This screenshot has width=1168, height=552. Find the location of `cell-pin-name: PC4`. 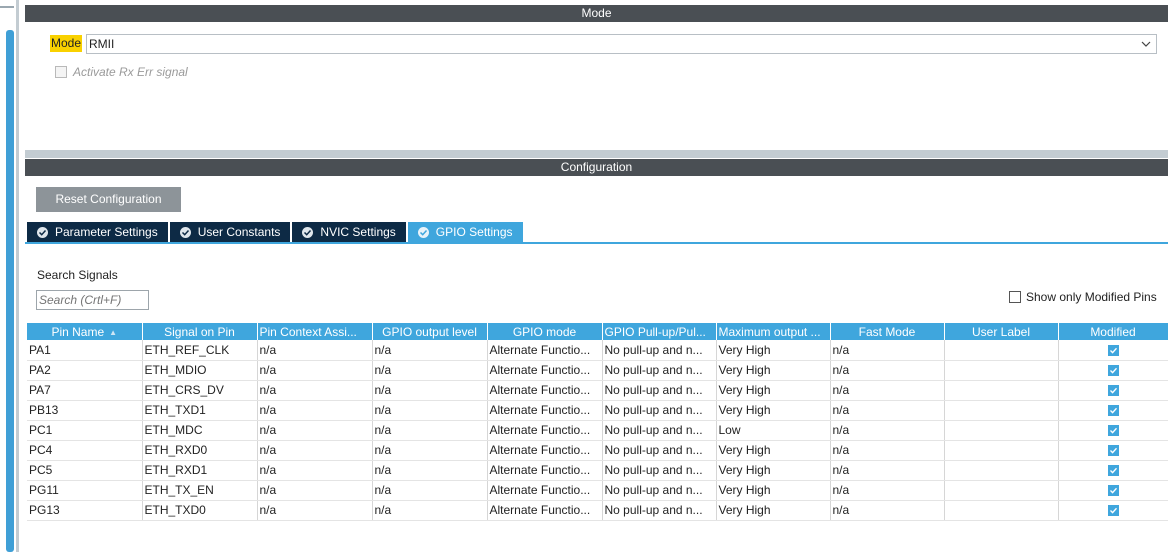

cell-pin-name: PC4 is located at coordinates (85, 450).